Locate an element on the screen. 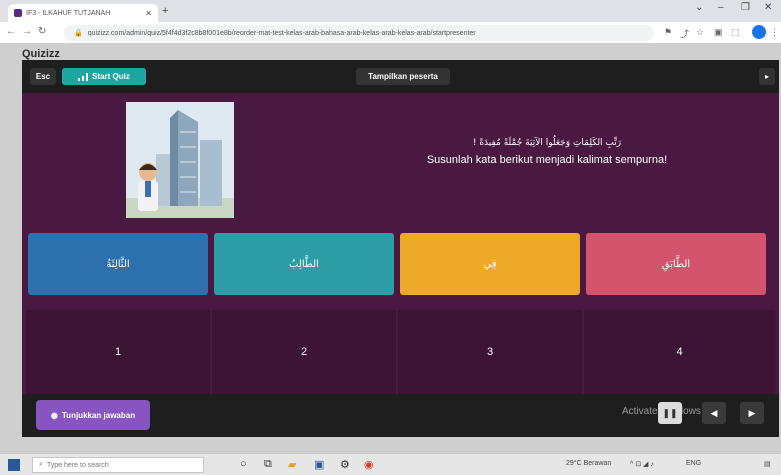 Image resolution: width=781 pixels, height=475 pixels. start-quiz-label: Start Quiz is located at coordinates (111, 76).